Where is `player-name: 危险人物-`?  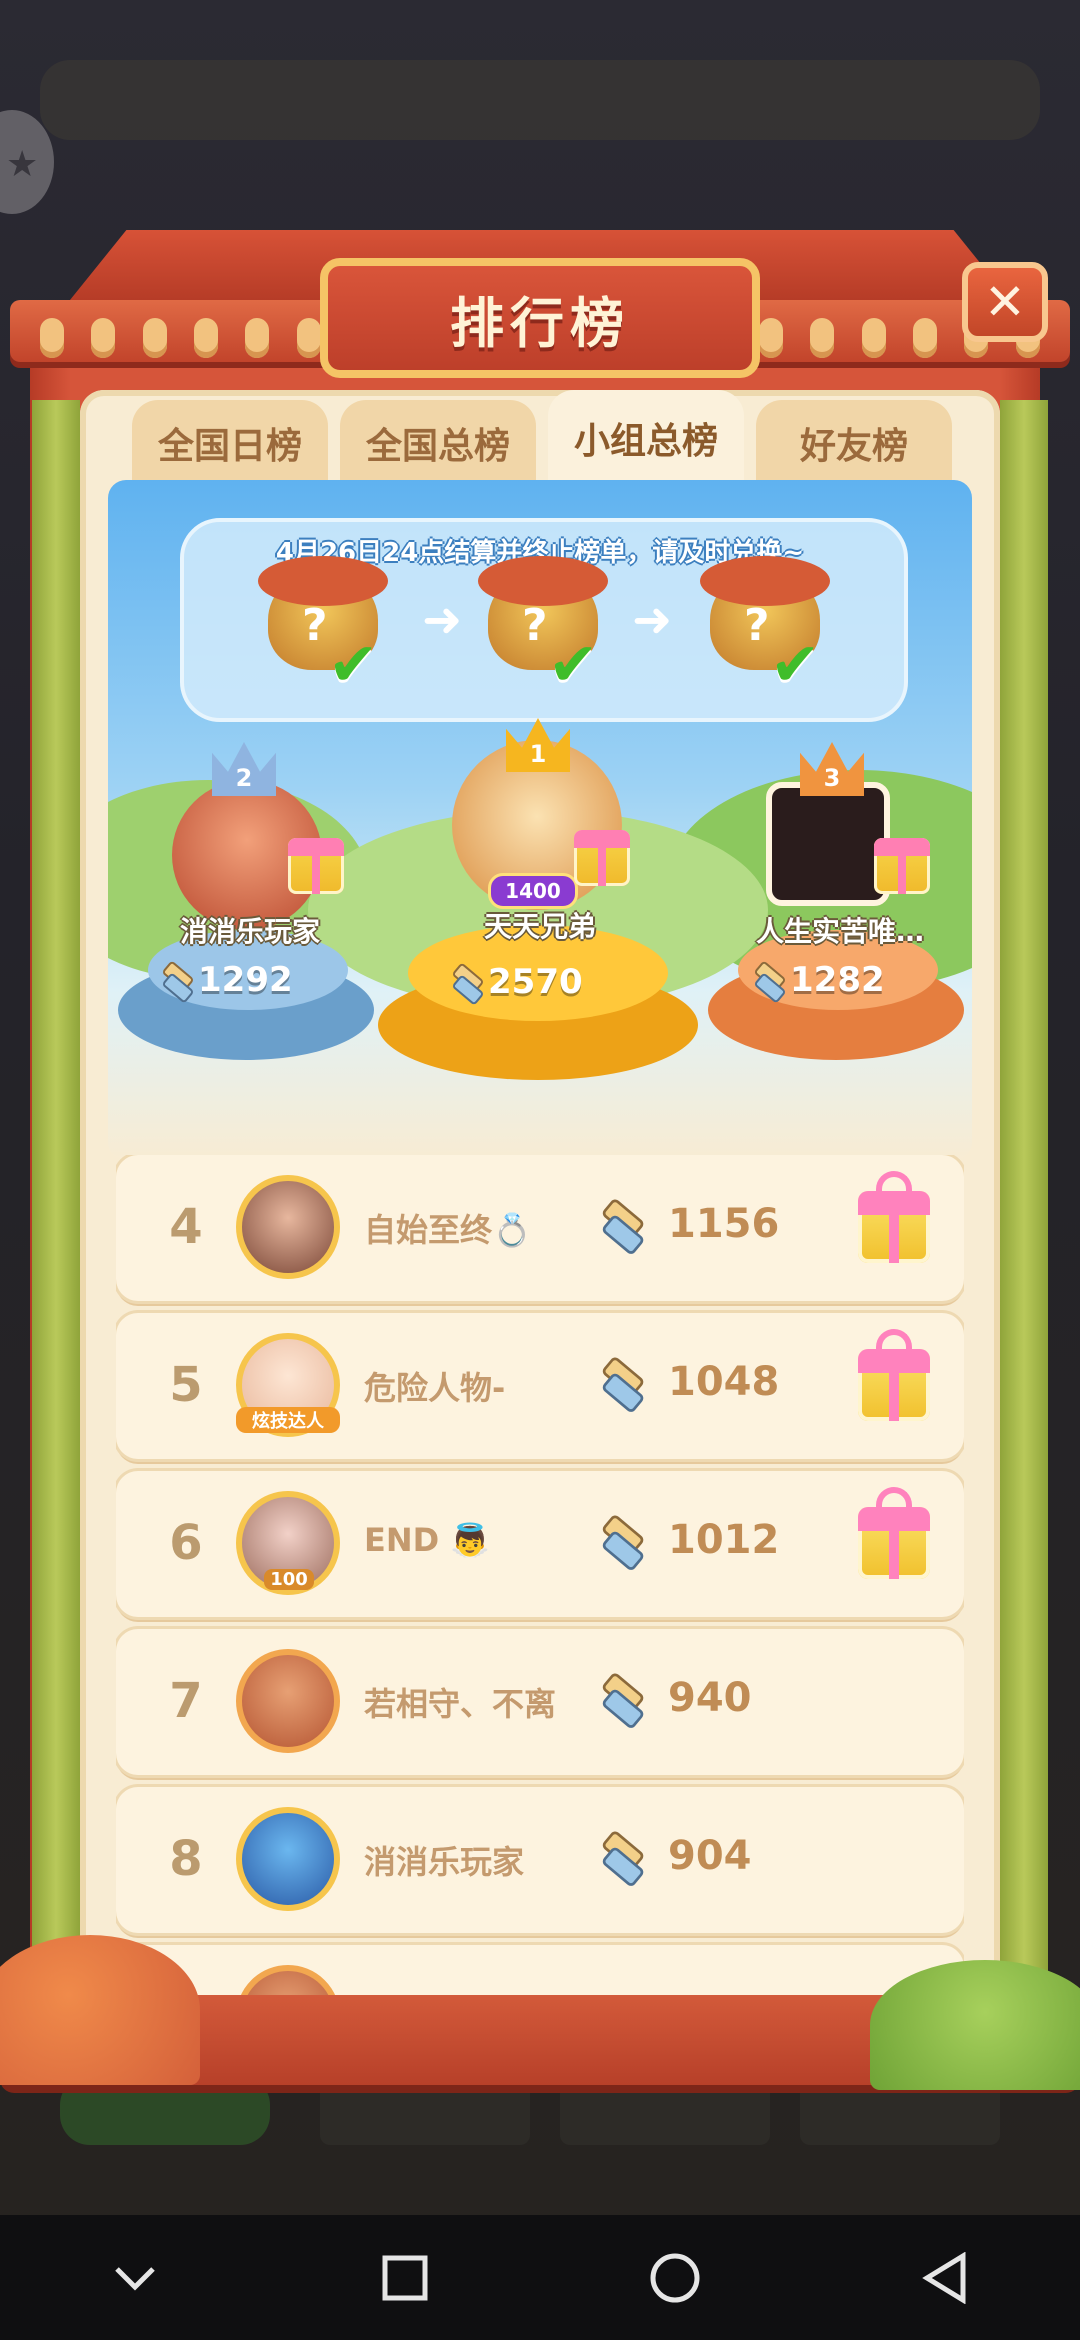
player-name: 危险人物- is located at coordinates (435, 1388).